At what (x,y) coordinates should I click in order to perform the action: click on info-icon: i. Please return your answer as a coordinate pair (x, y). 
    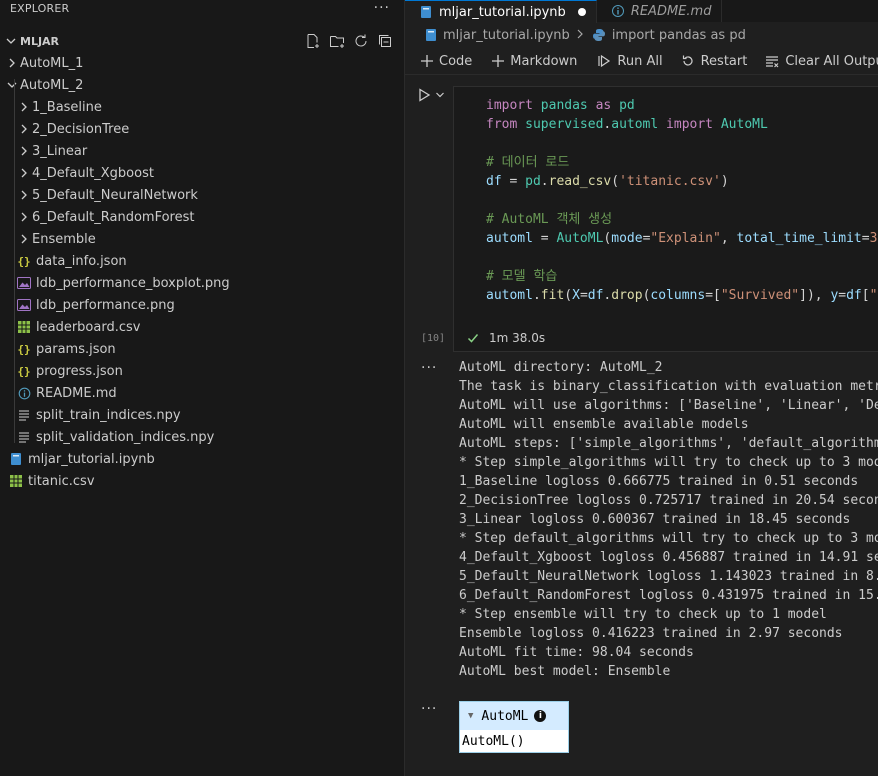
    Looking at the image, I should click on (540, 716).